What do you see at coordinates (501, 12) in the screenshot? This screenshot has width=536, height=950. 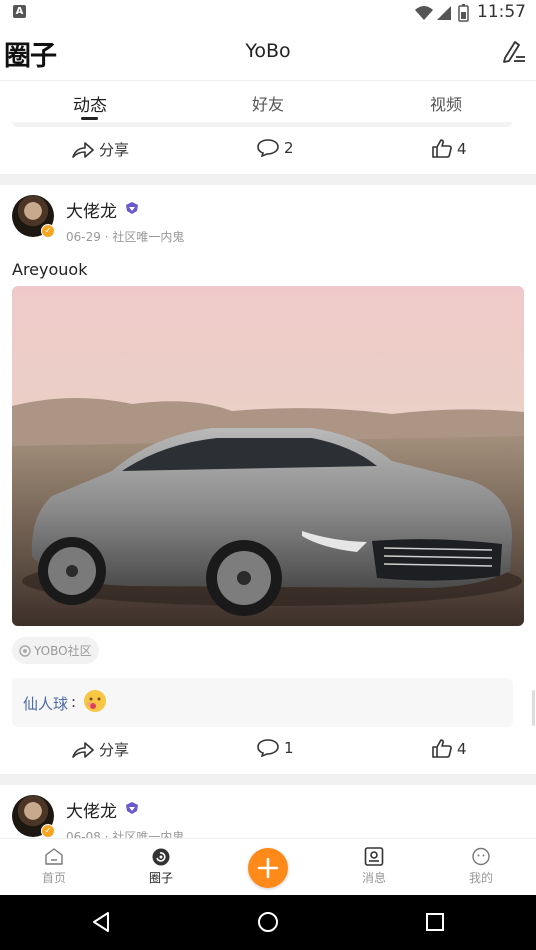 I see `clock: 11:57` at bounding box center [501, 12].